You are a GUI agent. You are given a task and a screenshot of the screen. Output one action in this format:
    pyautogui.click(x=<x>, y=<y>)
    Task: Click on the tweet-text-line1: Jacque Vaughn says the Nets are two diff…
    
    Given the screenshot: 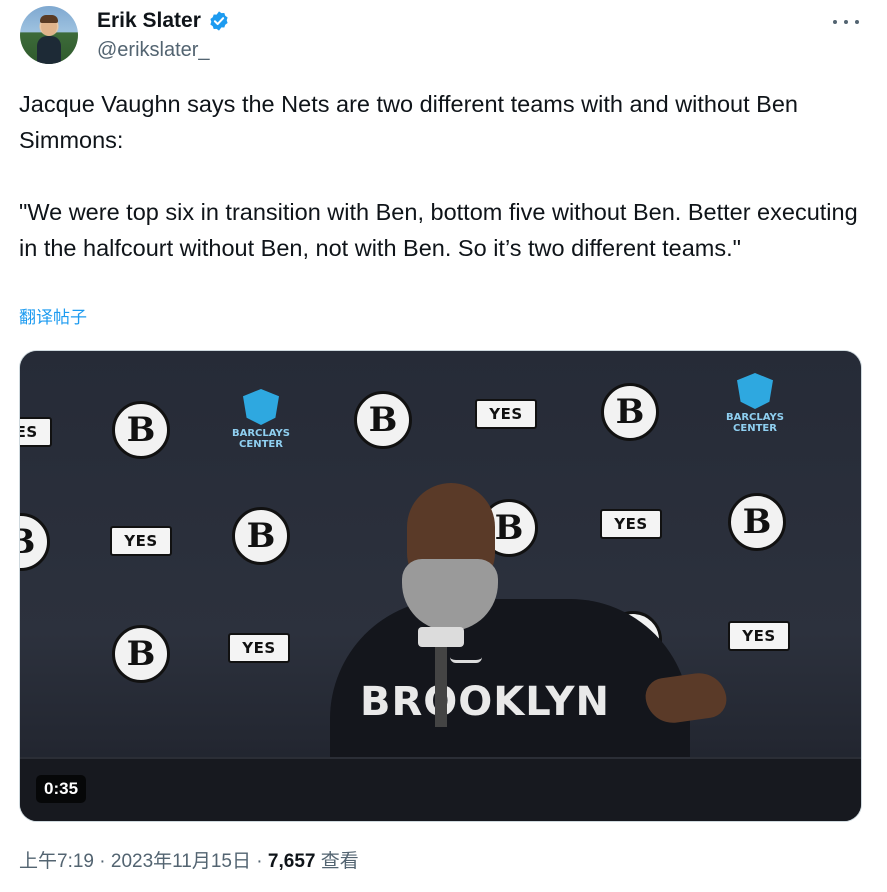 What is the action you would take?
    pyautogui.click(x=408, y=122)
    